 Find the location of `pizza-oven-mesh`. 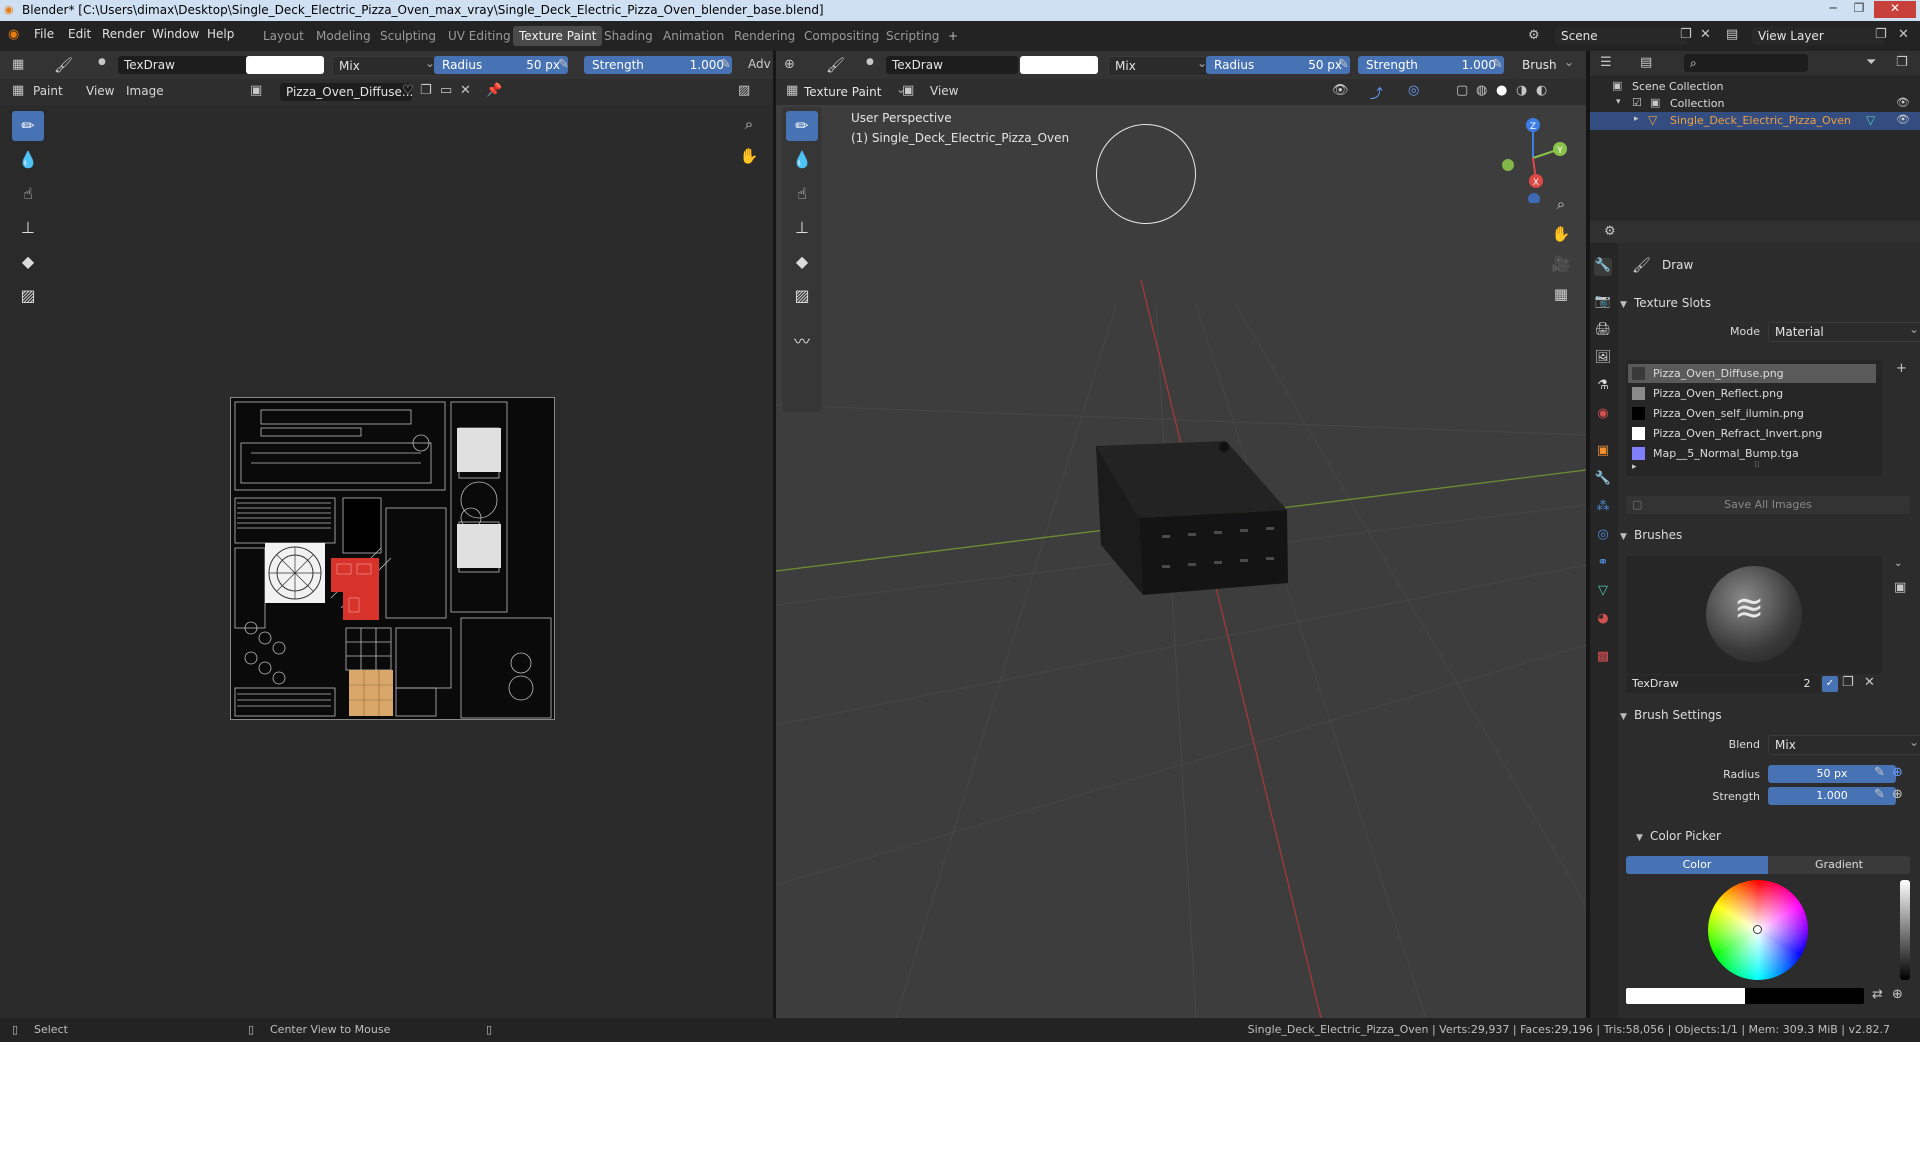

pizza-oven-mesh is located at coordinates (1192, 518).